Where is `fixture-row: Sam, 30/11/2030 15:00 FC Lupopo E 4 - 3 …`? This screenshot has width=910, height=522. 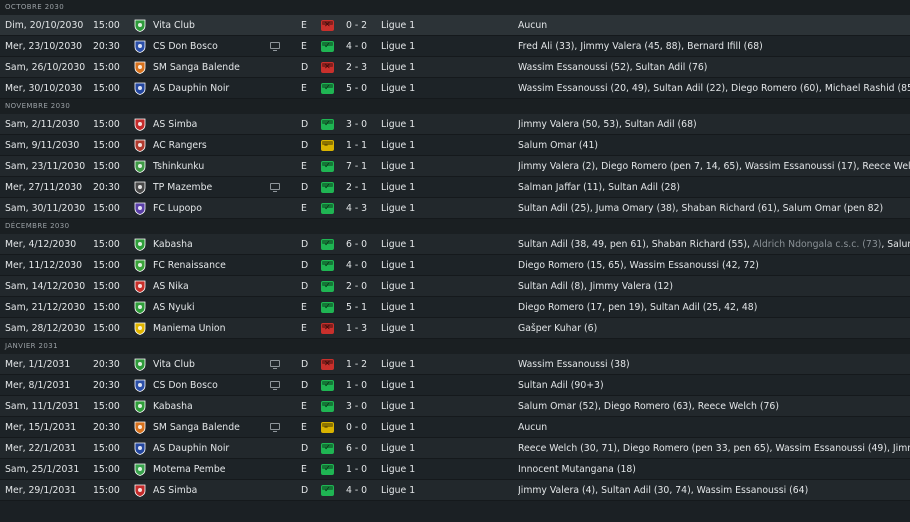 fixture-row: Sam, 30/11/2030 15:00 FC Lupopo E 4 - 3 … is located at coordinates (455, 208).